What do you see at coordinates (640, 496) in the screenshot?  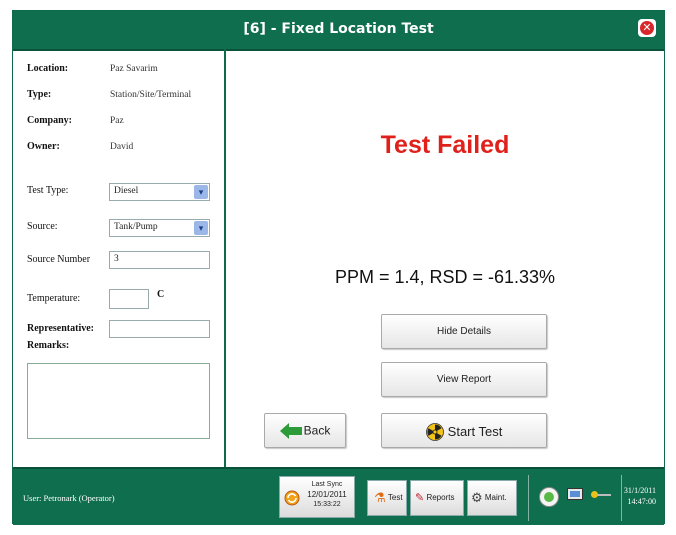 I see `clock: 31/1/2011 14:47:00` at bounding box center [640, 496].